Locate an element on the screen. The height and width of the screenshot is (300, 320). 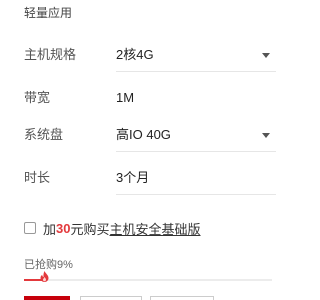
duration-label: 时长 is located at coordinates (37, 177).